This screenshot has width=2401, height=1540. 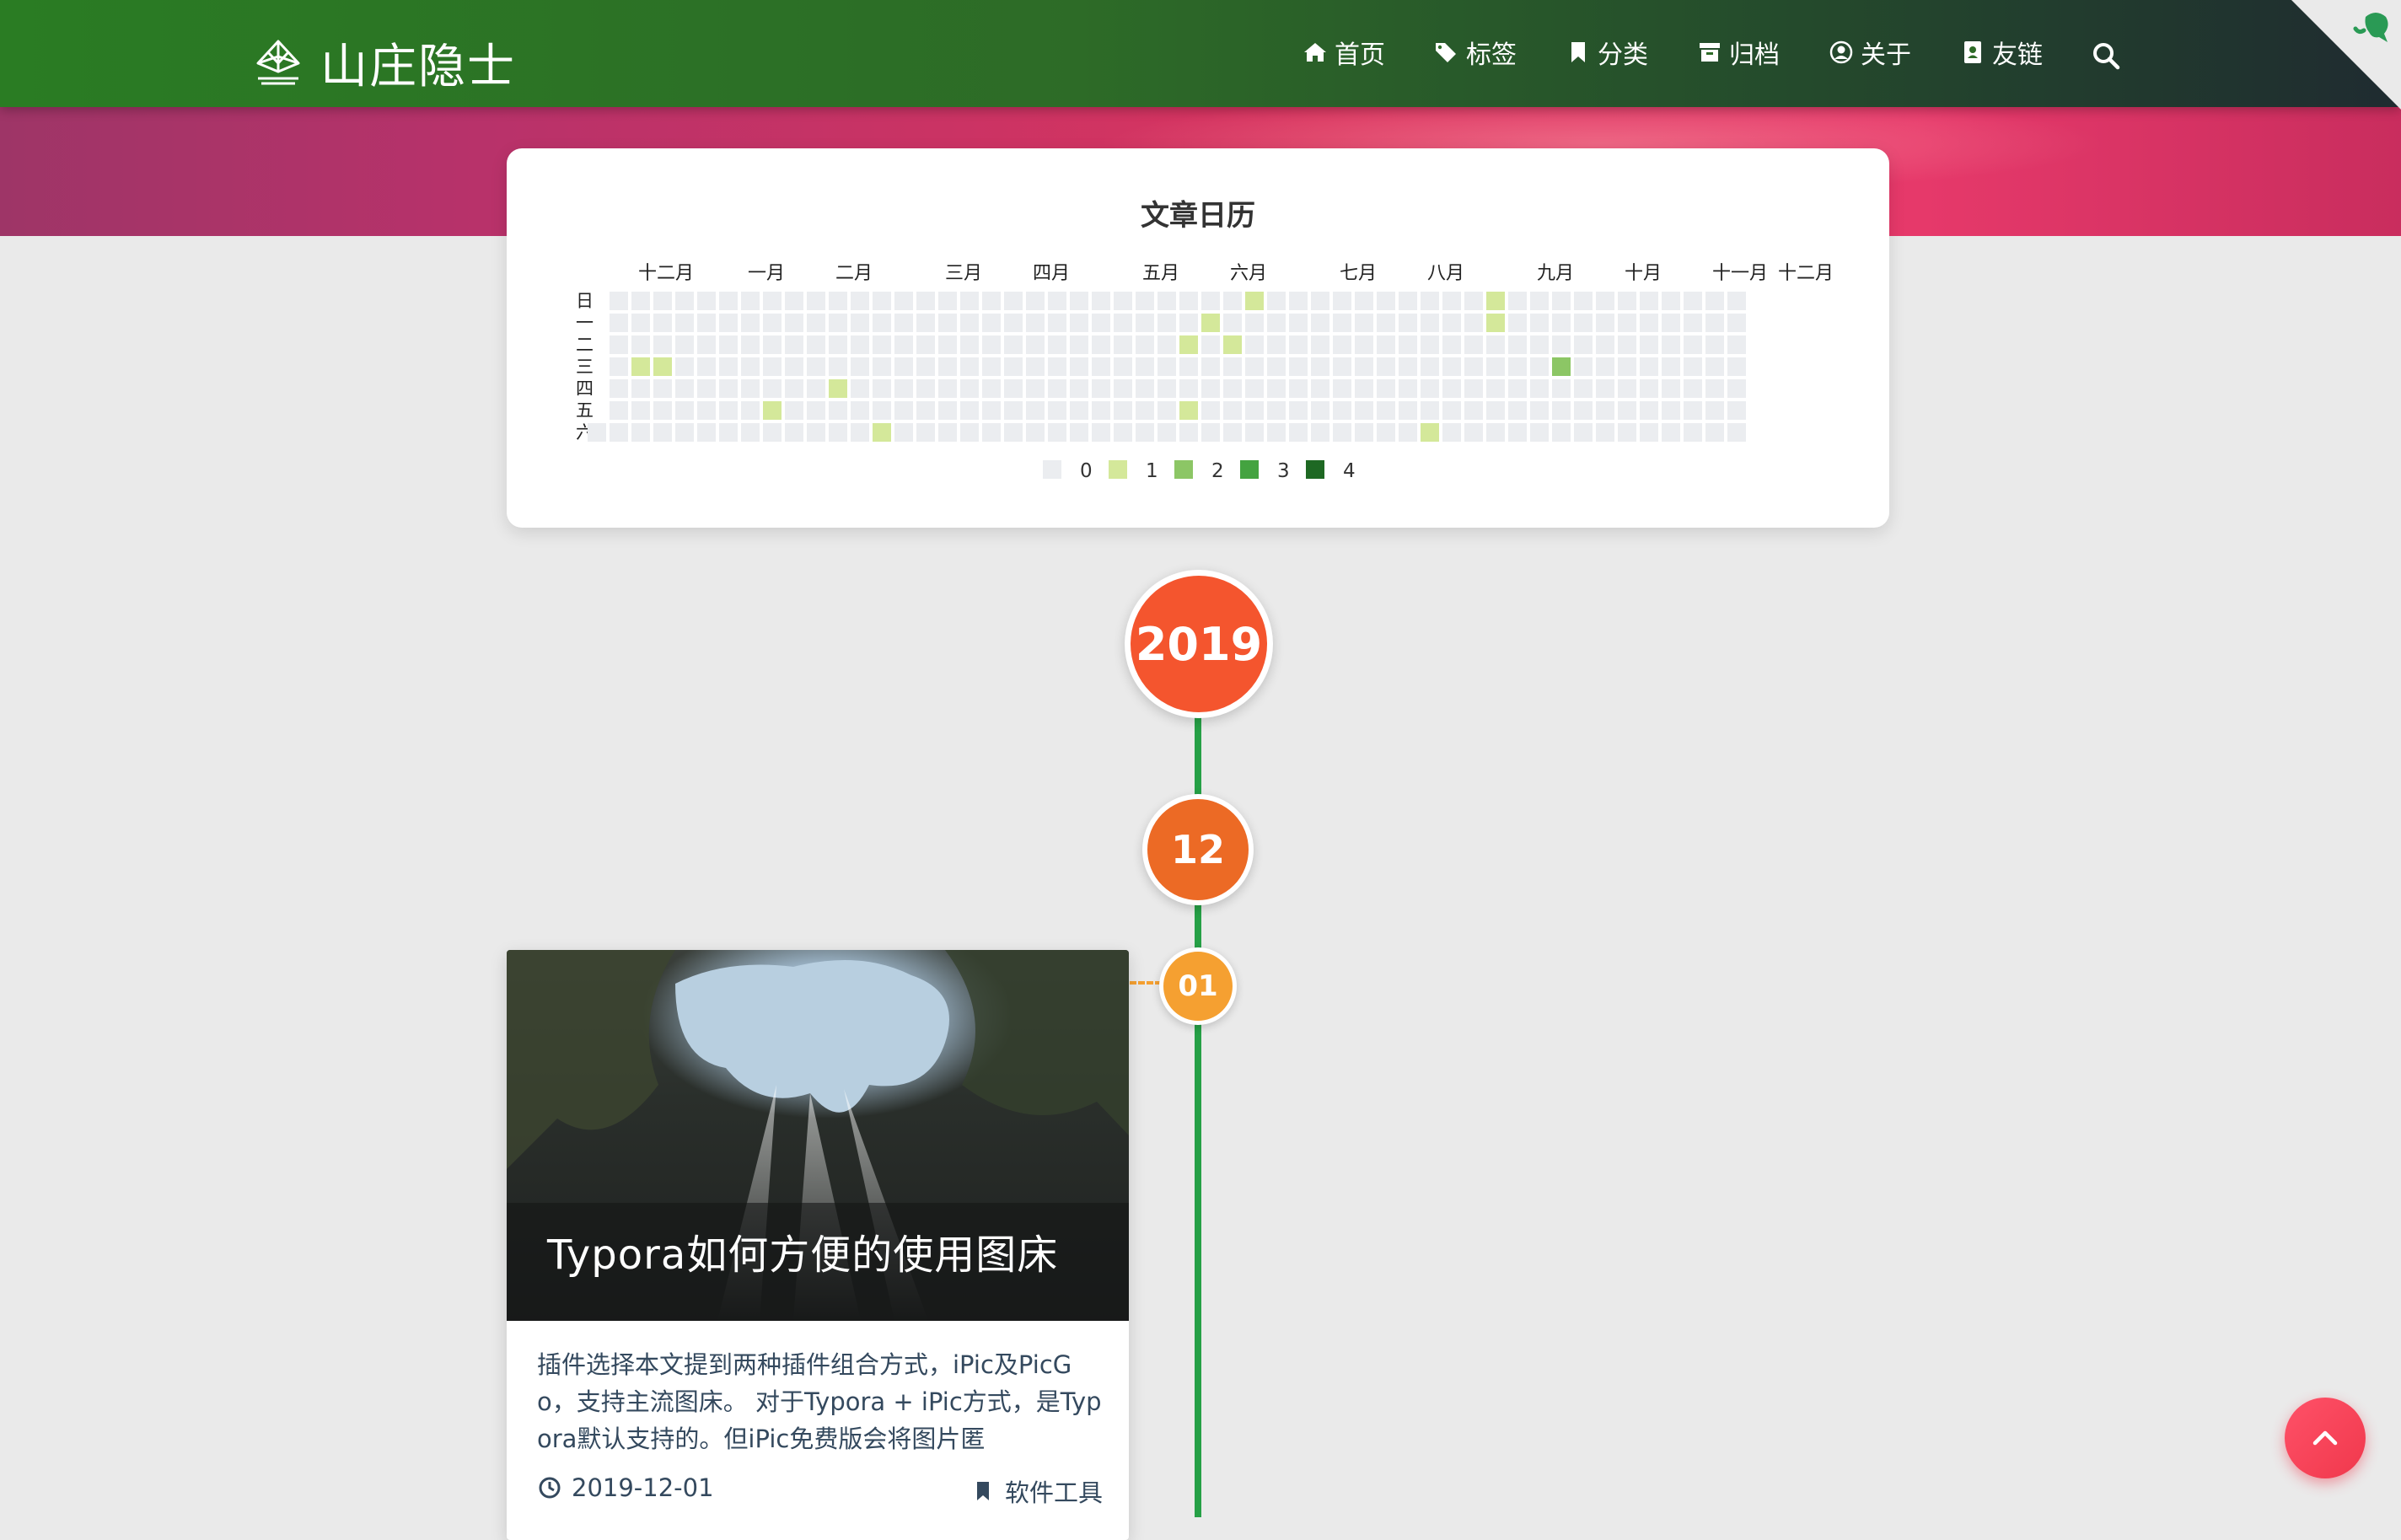 What do you see at coordinates (385, 63) in the screenshot?
I see `site-brand: 山庄隐士` at bounding box center [385, 63].